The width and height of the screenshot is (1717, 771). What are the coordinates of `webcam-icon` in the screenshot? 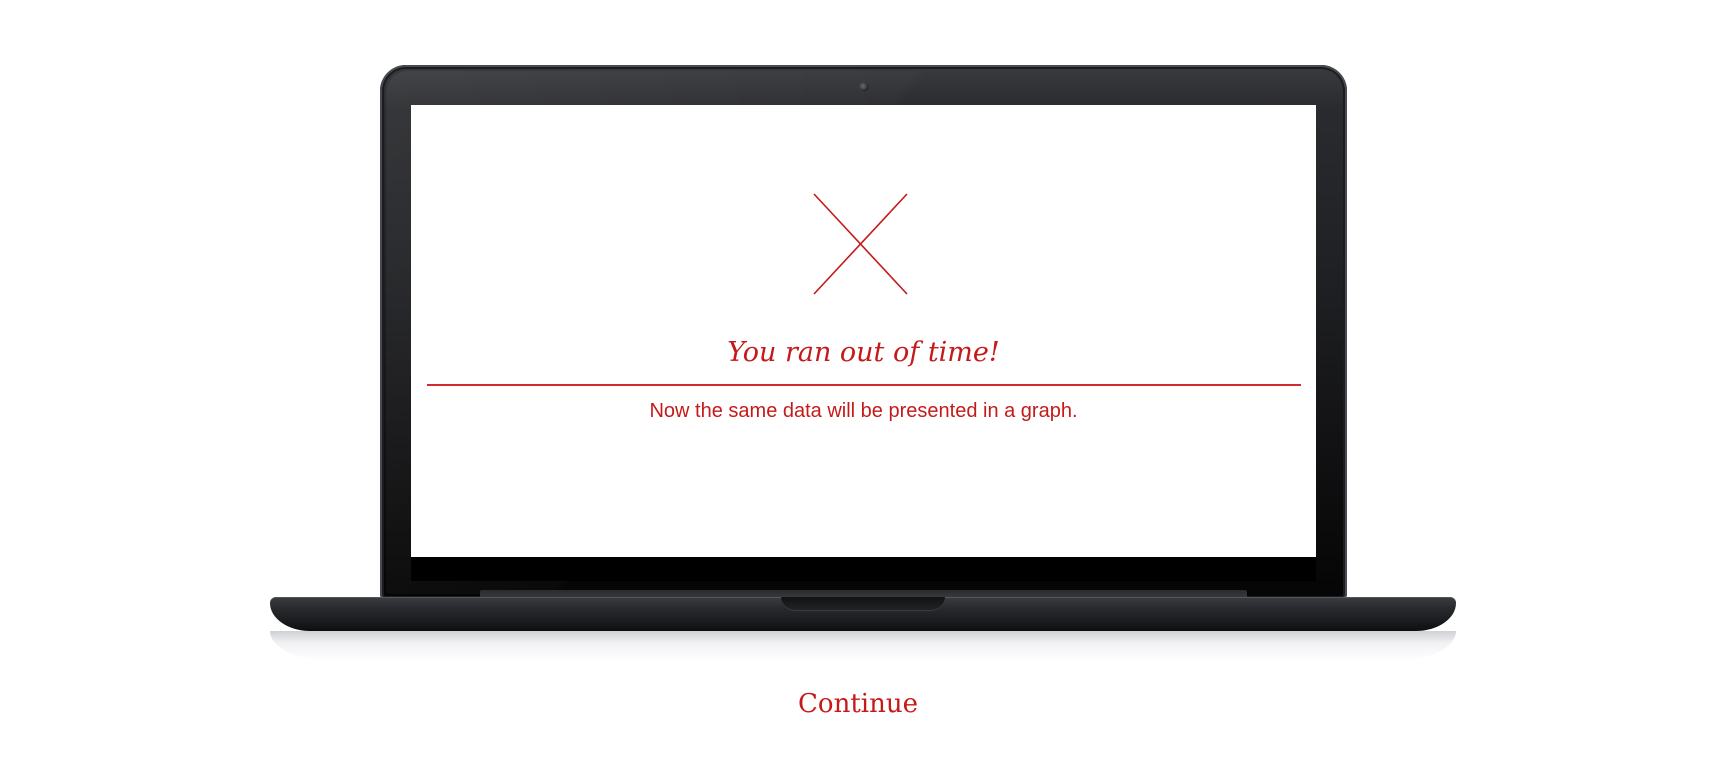 It's located at (864, 87).